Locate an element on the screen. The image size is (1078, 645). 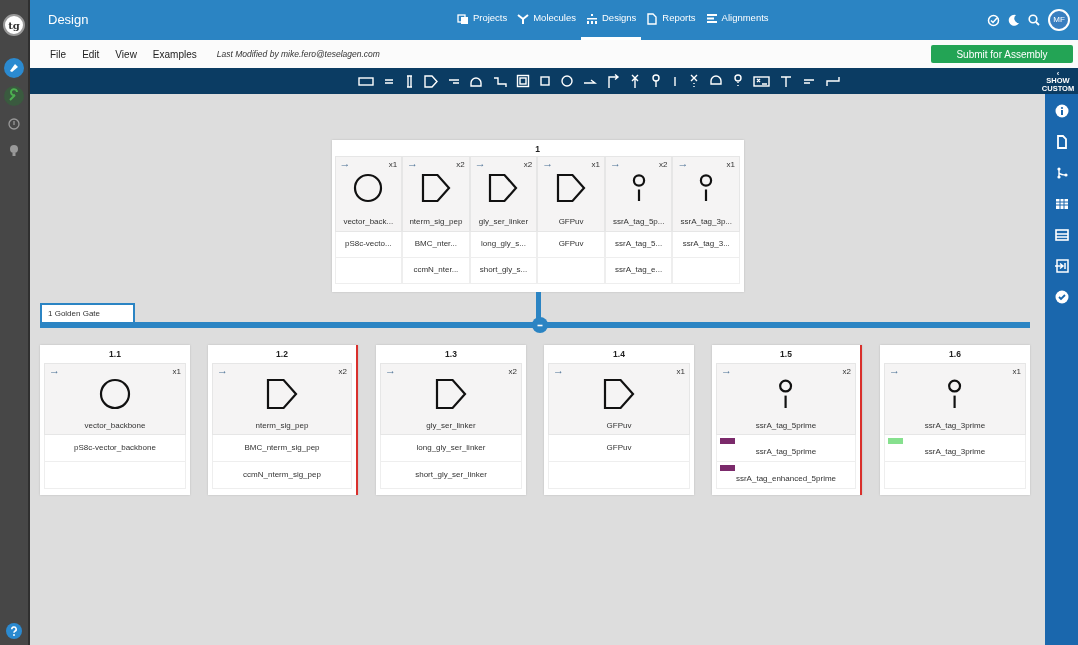
menu-item: File is located at coordinates (58, 54).